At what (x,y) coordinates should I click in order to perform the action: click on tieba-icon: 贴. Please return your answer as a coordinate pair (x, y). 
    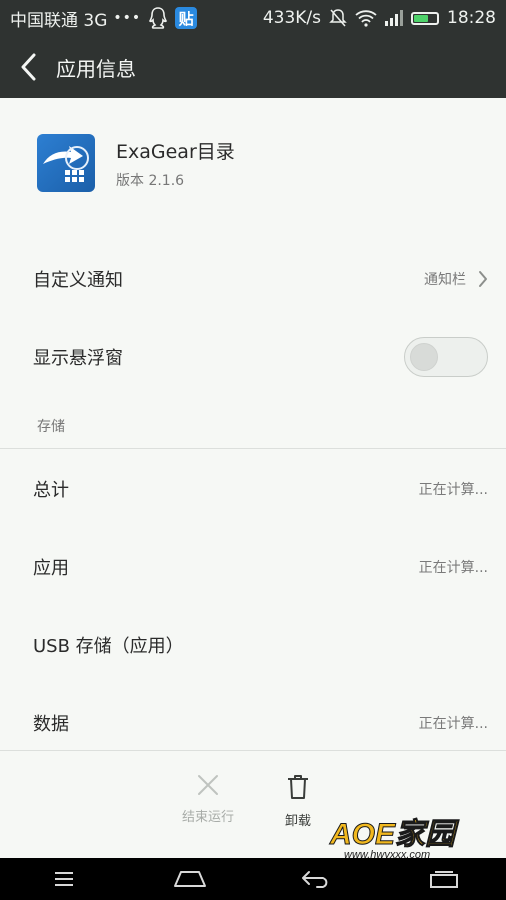
    Looking at the image, I should click on (186, 18).